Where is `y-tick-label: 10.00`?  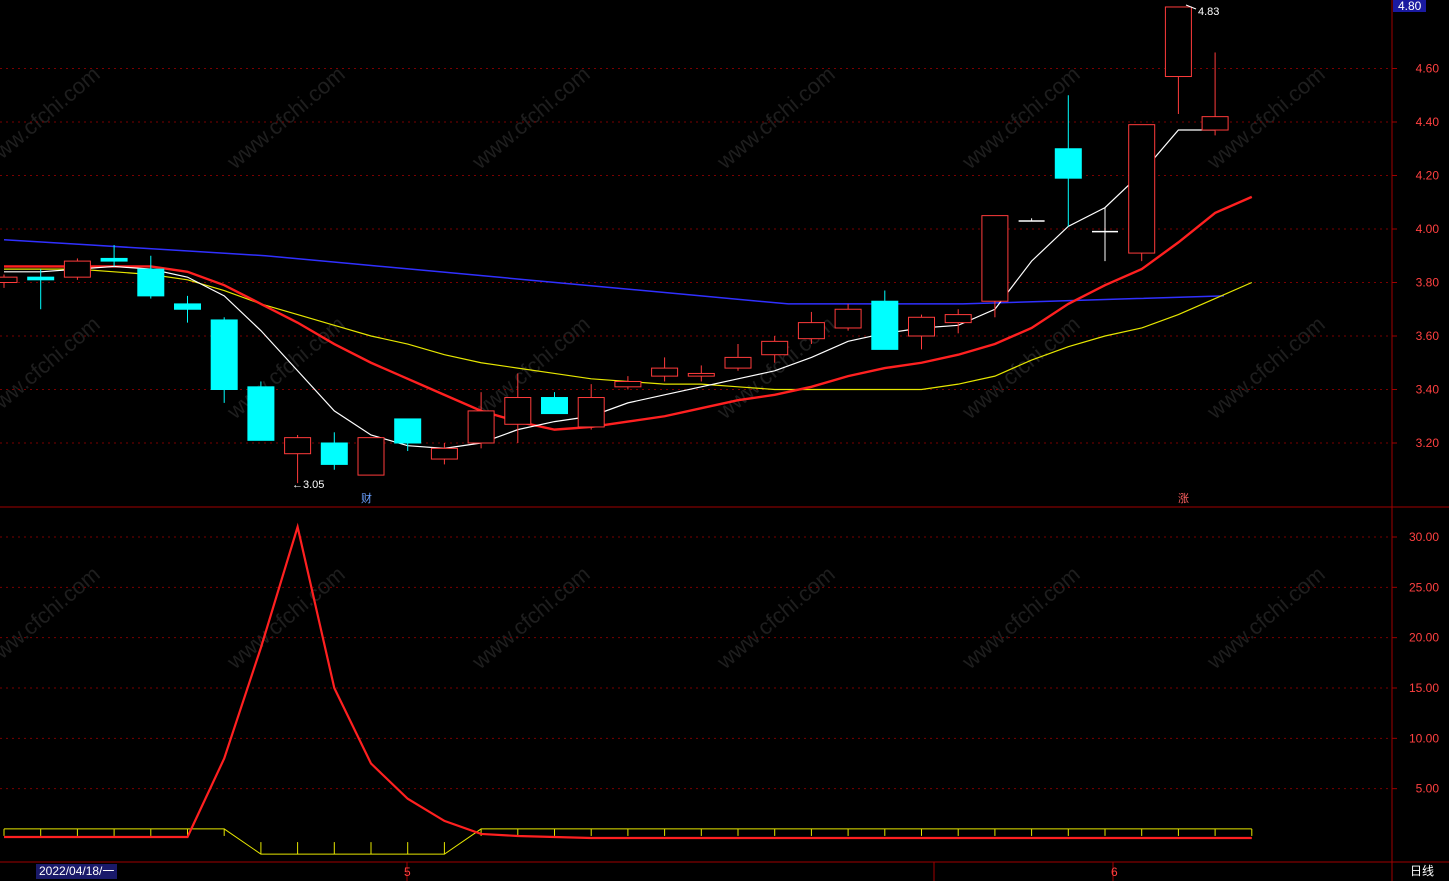
y-tick-label: 10.00 is located at coordinates (1424, 738).